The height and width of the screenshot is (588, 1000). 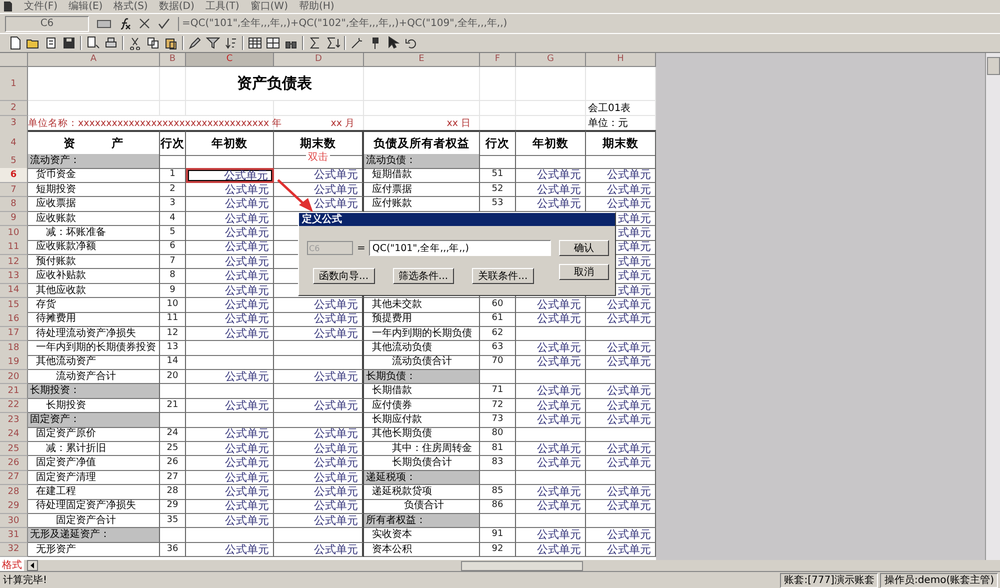 I want to click on row-header: 3, so click(x=14, y=123).